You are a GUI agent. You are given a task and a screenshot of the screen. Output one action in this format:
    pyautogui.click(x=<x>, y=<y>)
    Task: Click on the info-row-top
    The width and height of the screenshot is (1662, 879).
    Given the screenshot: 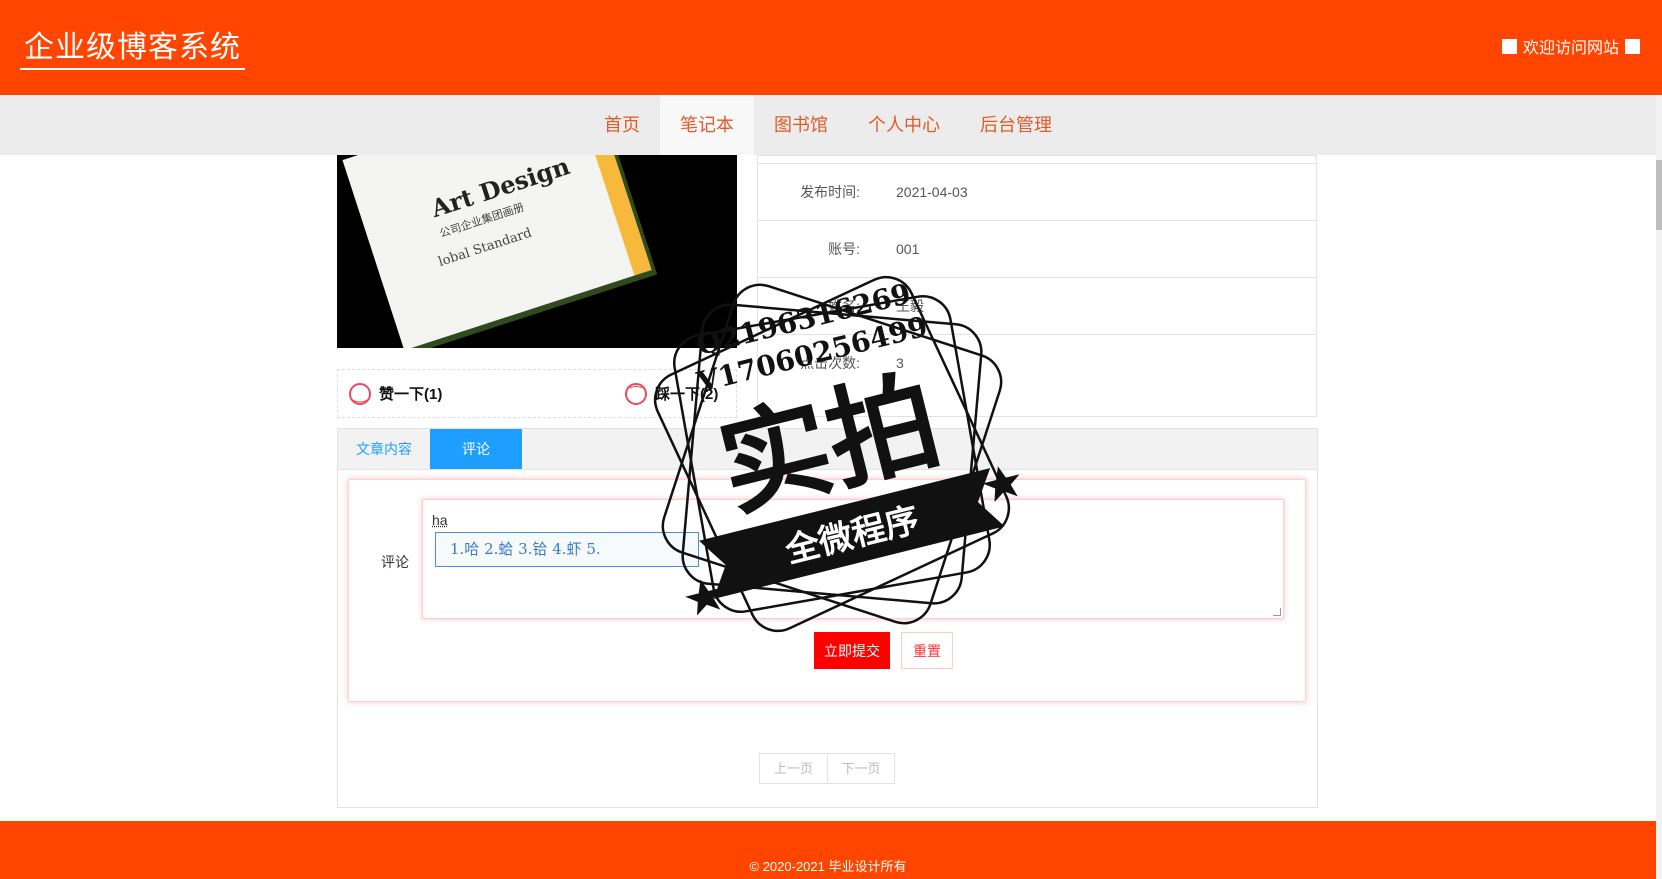 What is the action you would take?
    pyautogui.click(x=1037, y=159)
    